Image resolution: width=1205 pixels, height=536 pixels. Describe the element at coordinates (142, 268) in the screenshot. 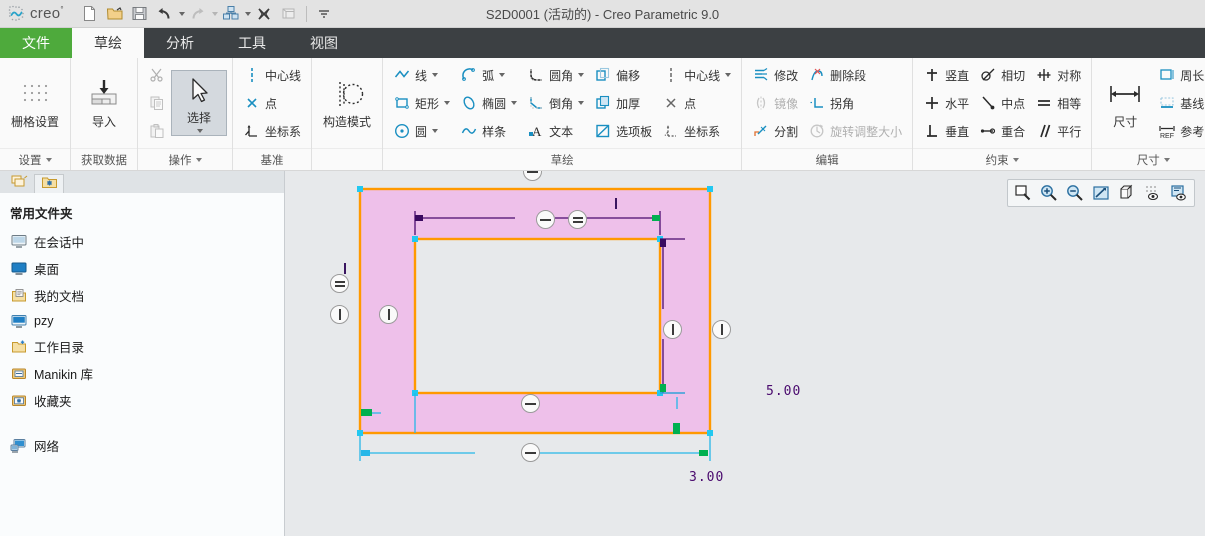

I see `sidebar-item-desktop: 桌面` at that location.